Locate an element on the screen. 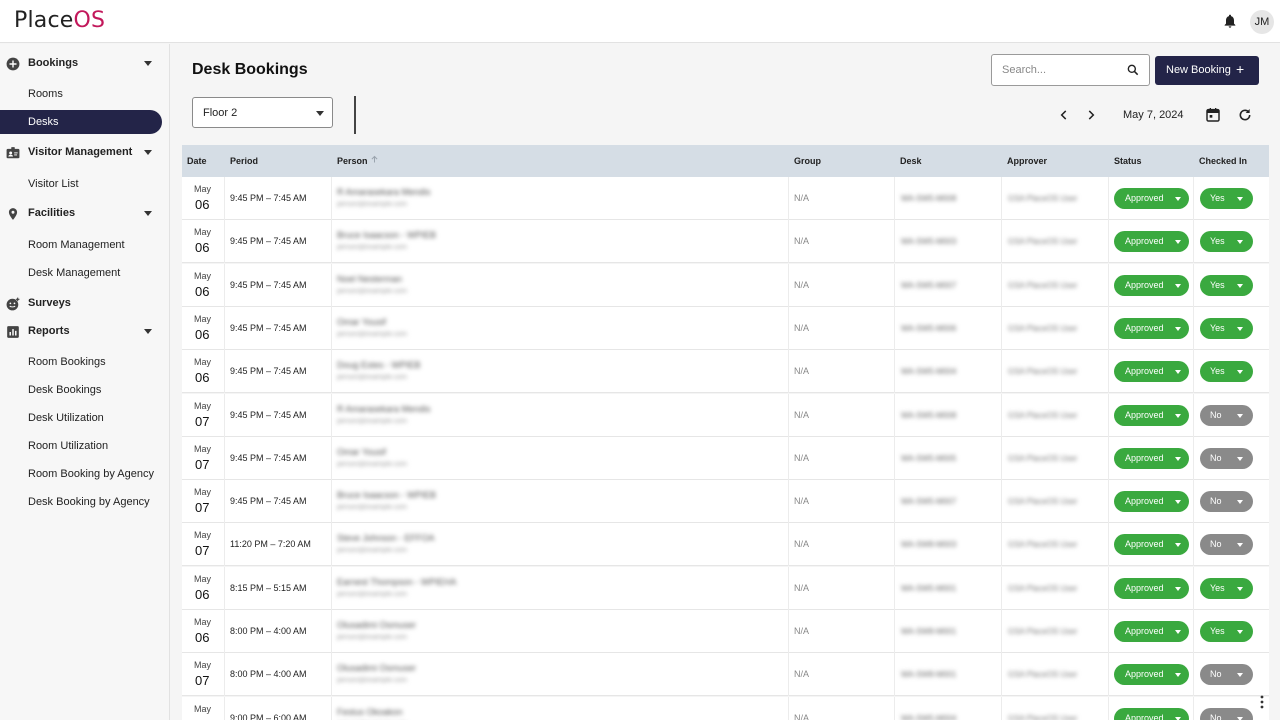 The width and height of the screenshot is (1280, 720). column-header-period: Period is located at coordinates (244, 161).